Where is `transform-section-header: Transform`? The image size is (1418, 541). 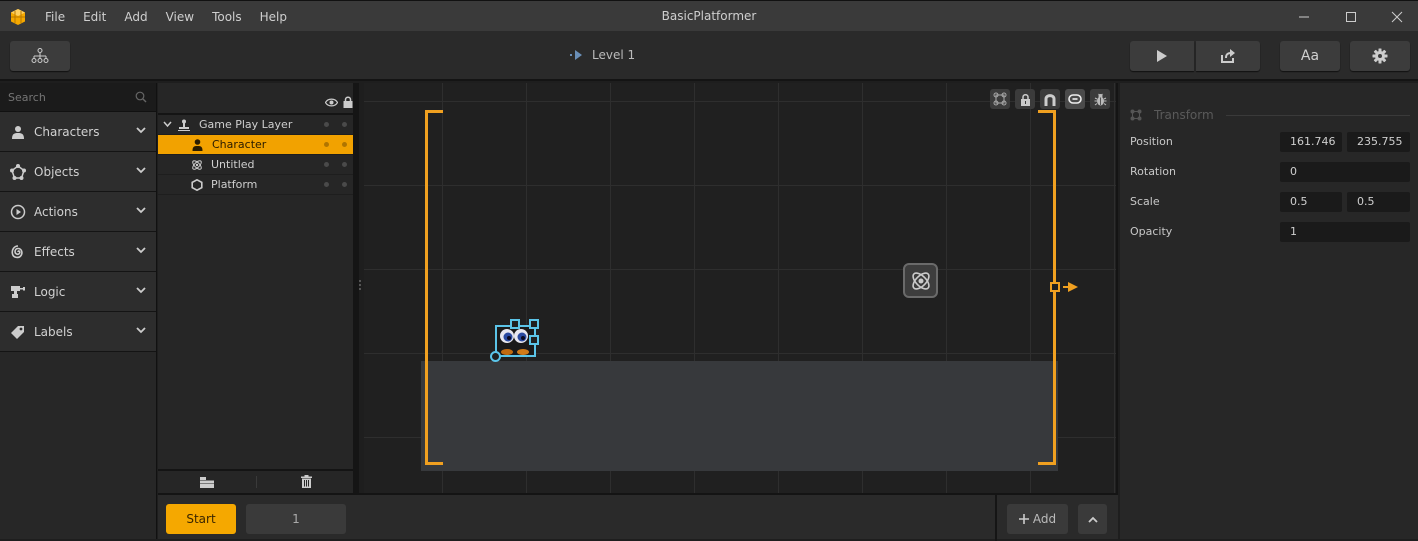
transform-section-header: Transform is located at coordinates (1270, 115).